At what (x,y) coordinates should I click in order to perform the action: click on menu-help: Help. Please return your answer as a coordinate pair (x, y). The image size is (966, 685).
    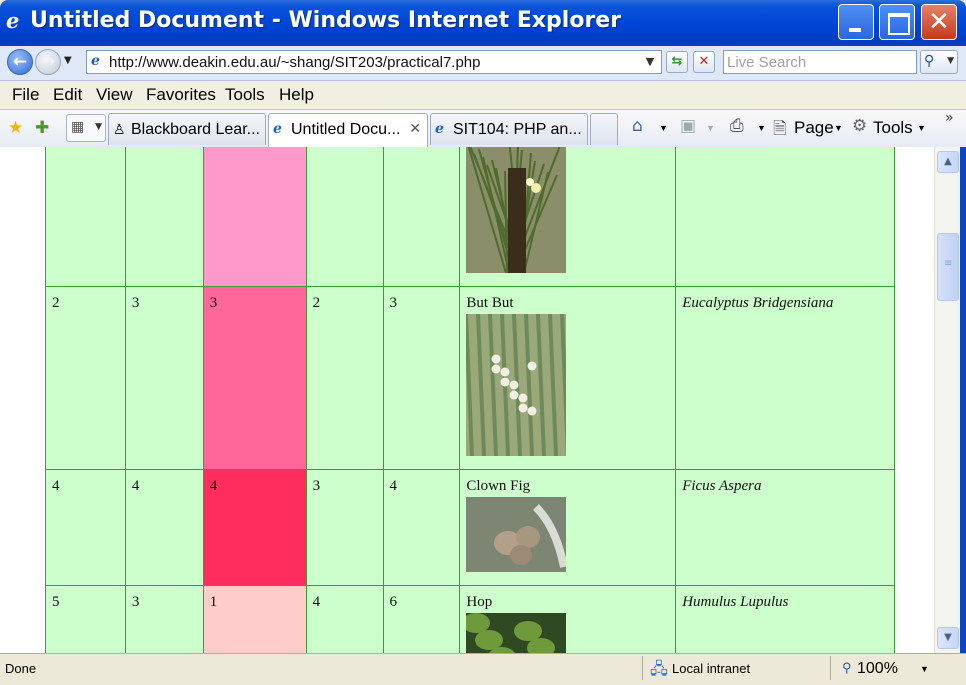
    Looking at the image, I should click on (296, 95).